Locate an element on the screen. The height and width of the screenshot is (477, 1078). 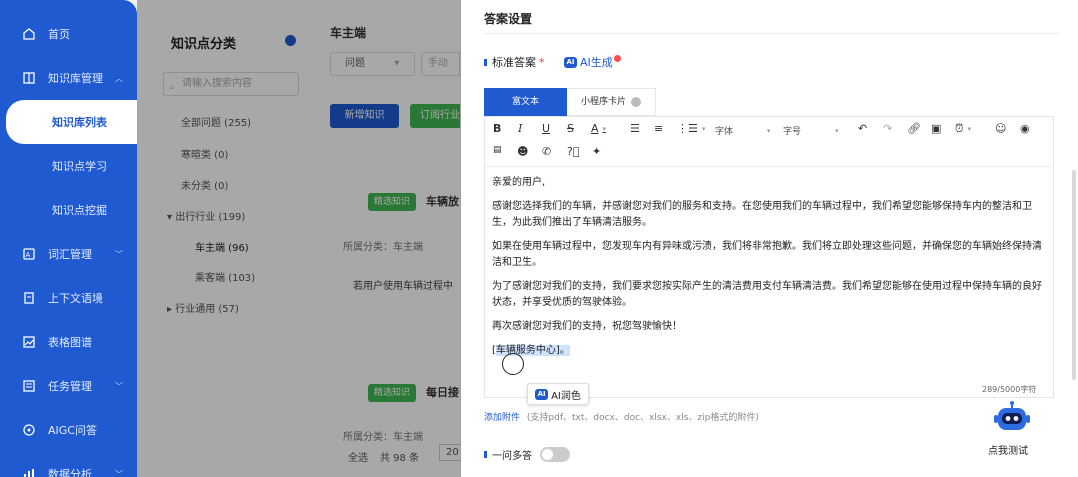
undo-icon: ↶ is located at coordinates (862, 128).